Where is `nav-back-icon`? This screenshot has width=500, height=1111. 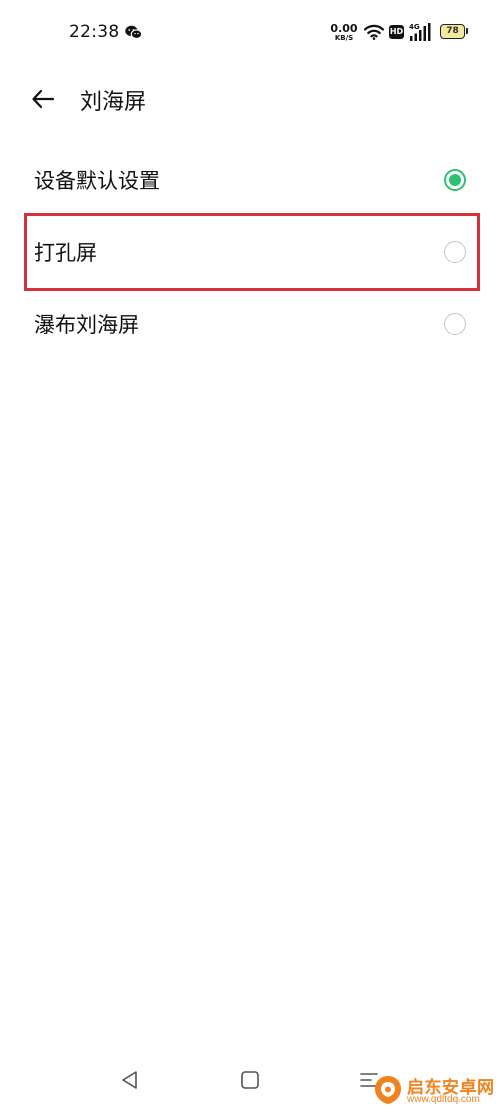
nav-back-icon is located at coordinates (130, 1080).